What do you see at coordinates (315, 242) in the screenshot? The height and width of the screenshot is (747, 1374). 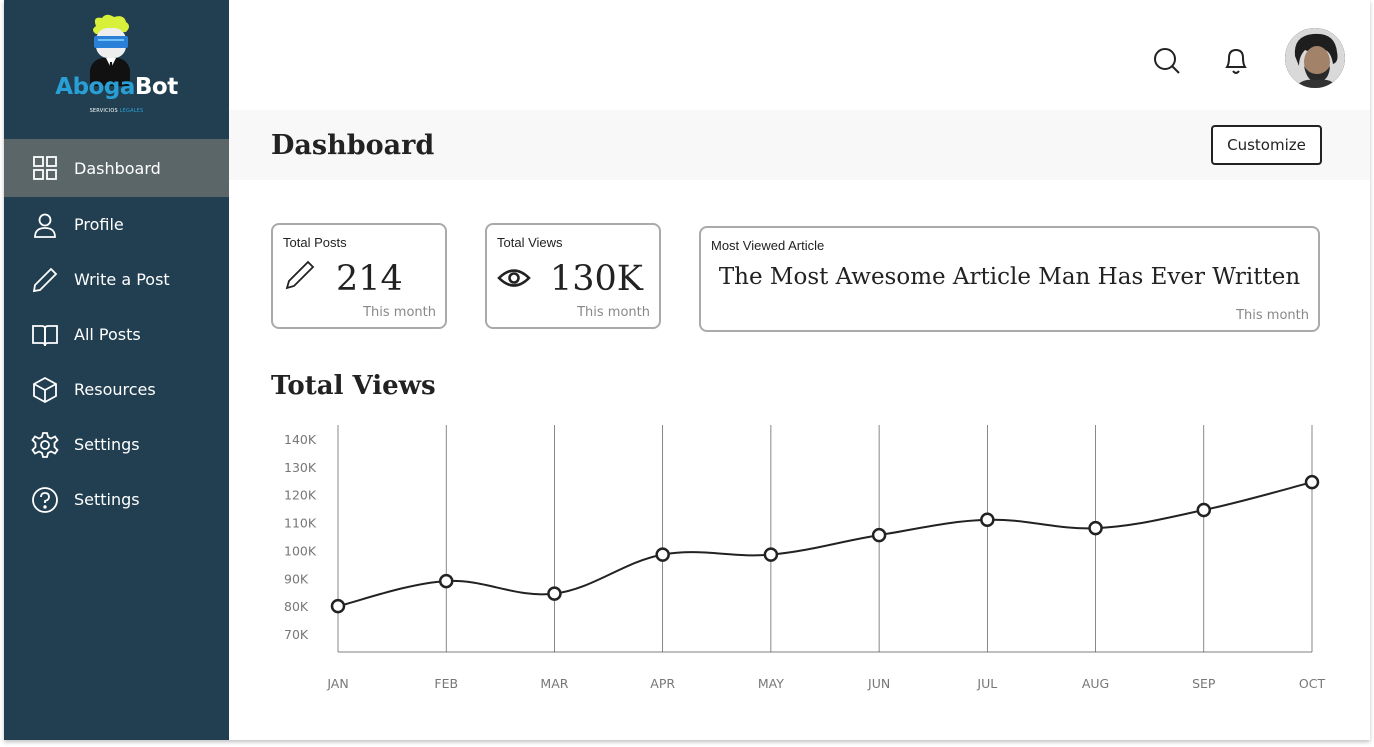 I see `card-label: Total Posts` at bounding box center [315, 242].